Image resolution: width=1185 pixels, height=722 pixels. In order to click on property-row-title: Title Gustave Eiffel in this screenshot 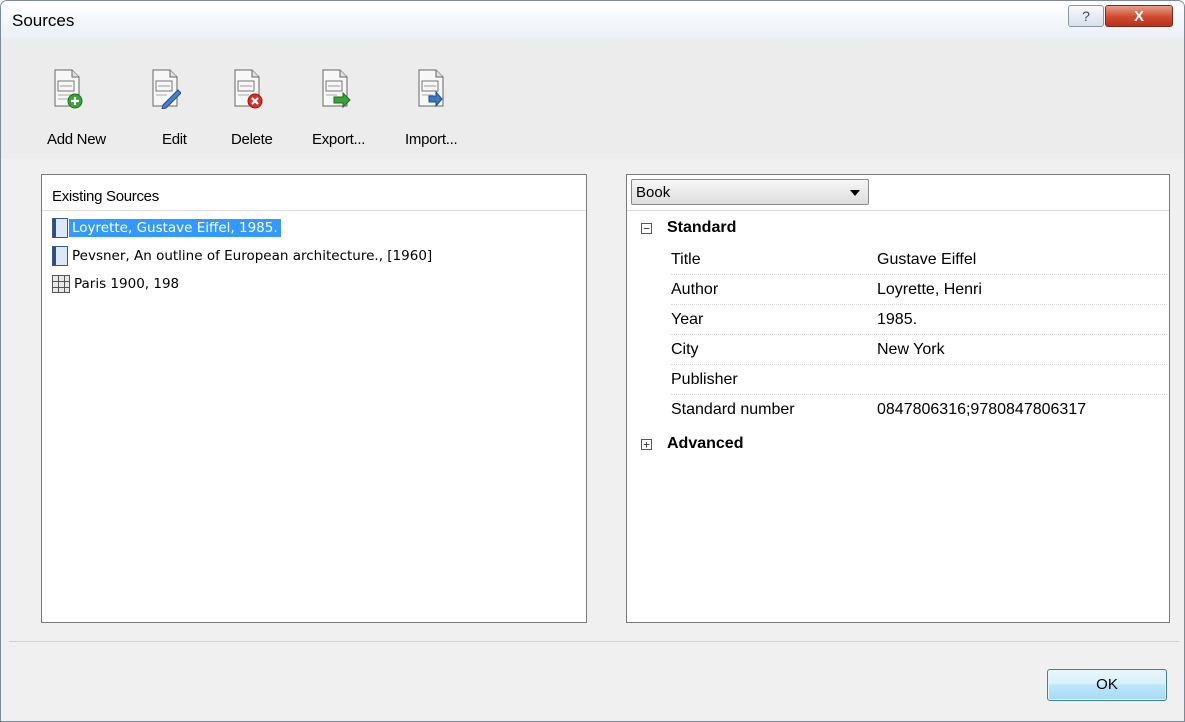, I will do `click(919, 260)`.